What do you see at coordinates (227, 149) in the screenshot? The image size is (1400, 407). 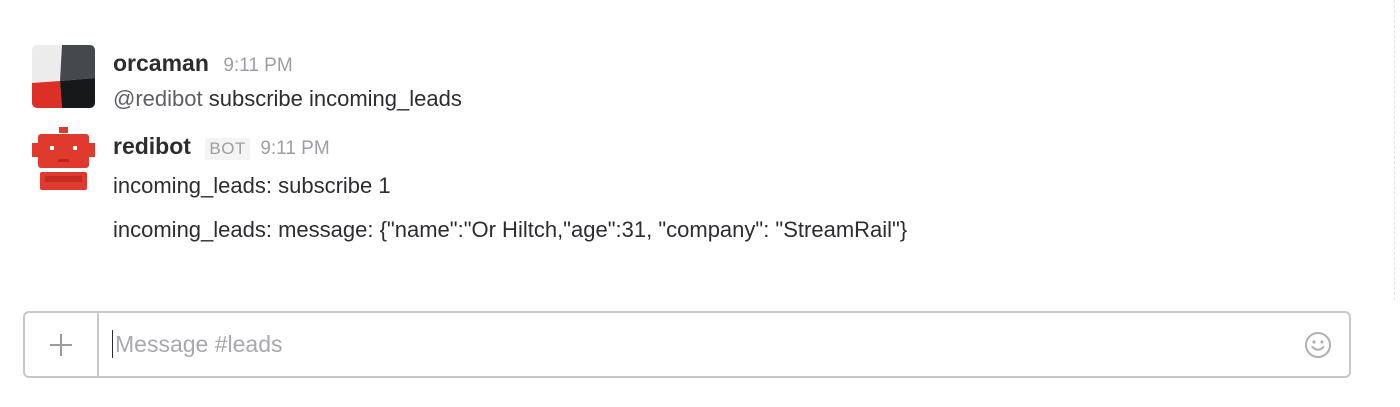 I see `bot-badge: BOT` at bounding box center [227, 149].